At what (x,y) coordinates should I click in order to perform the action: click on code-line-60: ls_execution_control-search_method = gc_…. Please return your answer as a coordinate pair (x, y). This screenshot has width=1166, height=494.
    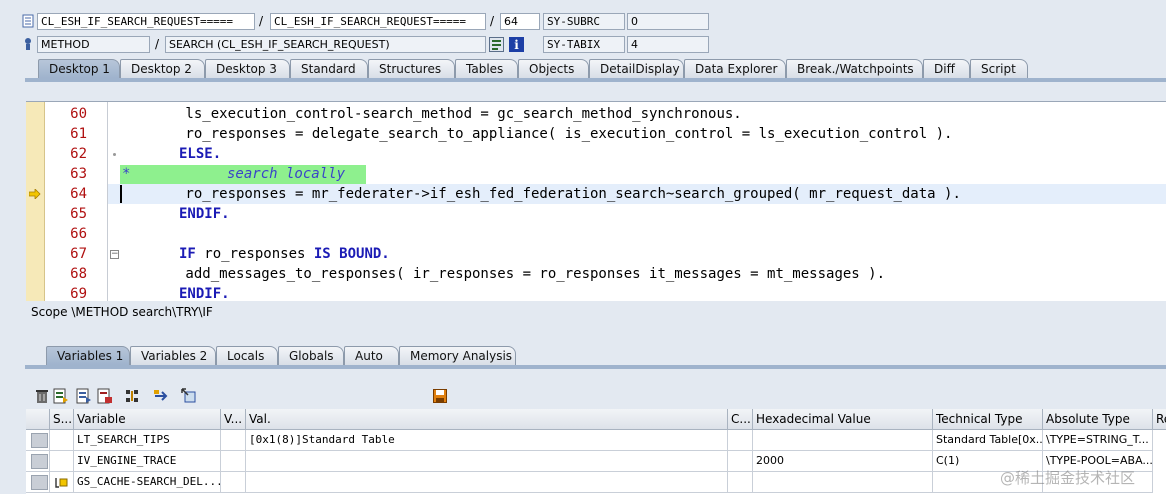
    Looking at the image, I should click on (430, 114).